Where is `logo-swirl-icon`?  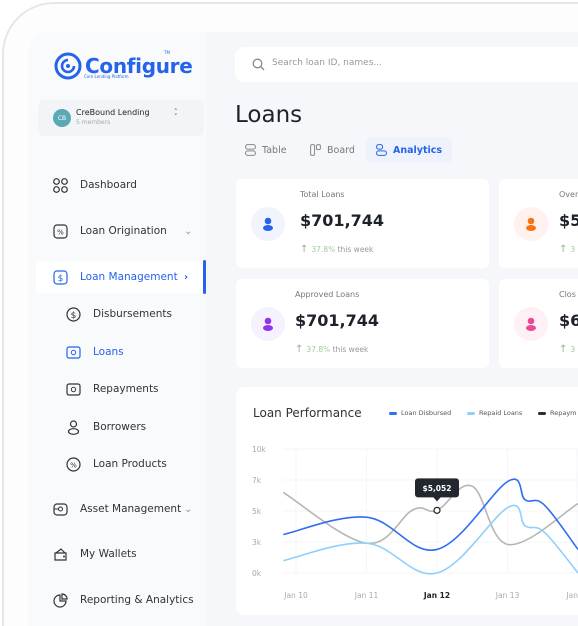 logo-swirl-icon is located at coordinates (68, 66).